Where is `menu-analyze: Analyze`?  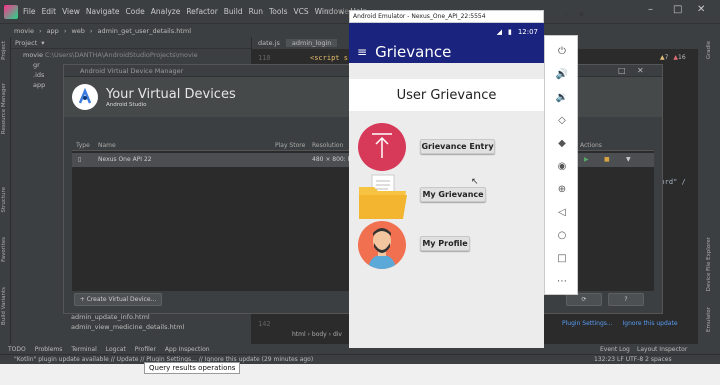
menu-analyze: Analyze is located at coordinates (166, 11).